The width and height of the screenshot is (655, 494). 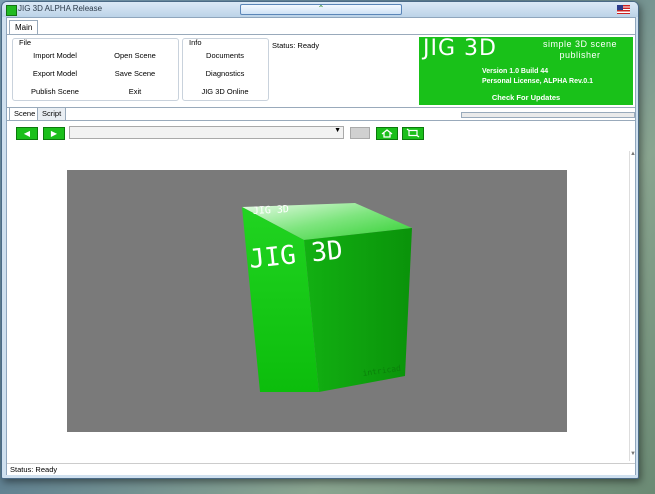 What do you see at coordinates (225, 73) in the screenshot?
I see `diagnostics-button: Diagnostics` at bounding box center [225, 73].